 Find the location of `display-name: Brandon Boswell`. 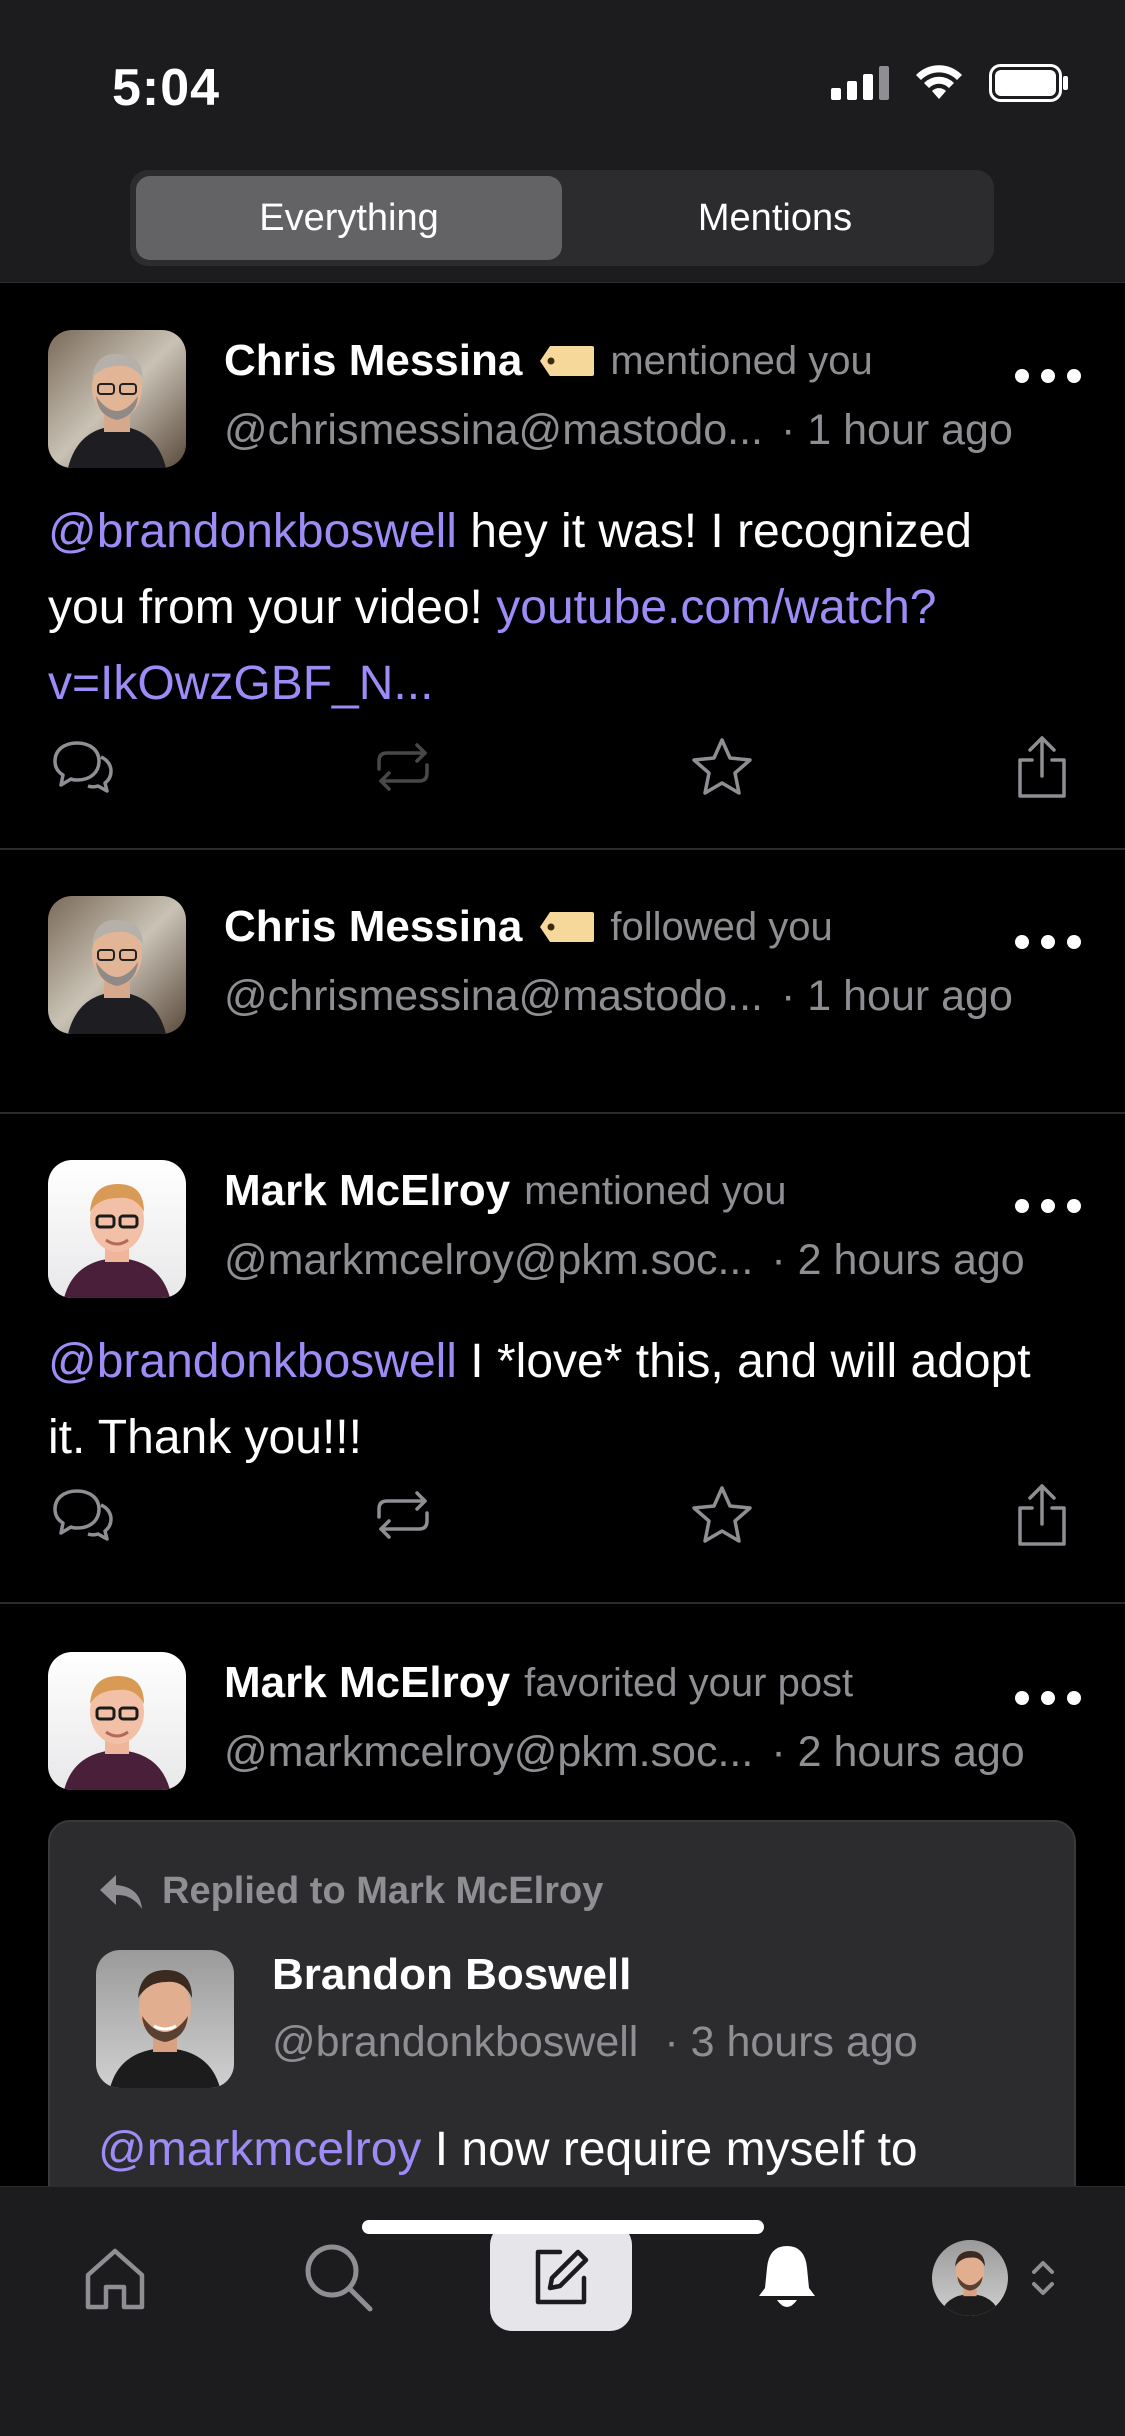

display-name: Brandon Boswell is located at coordinates (451, 1975).